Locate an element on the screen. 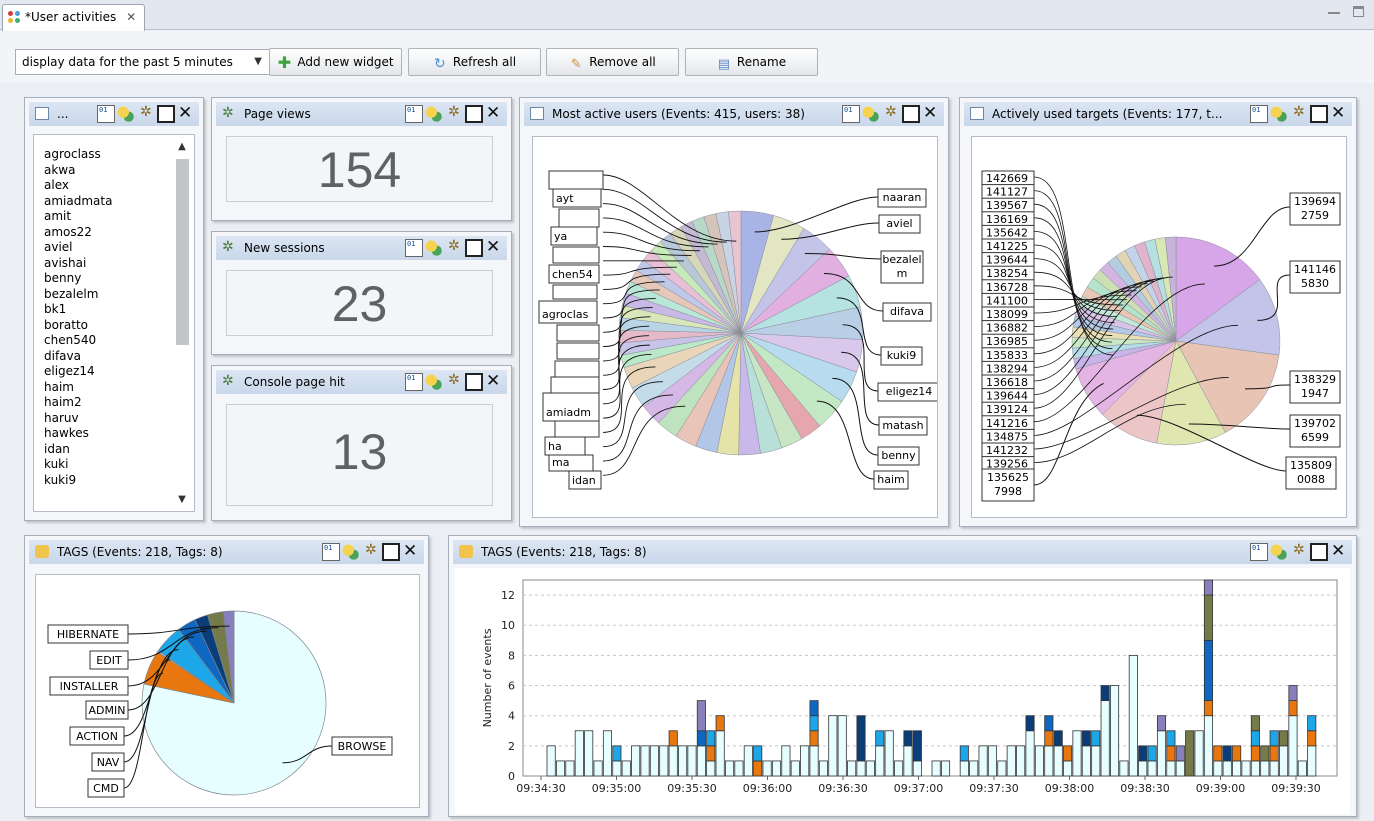  time-range-select: display data for the past 5 minutes ▼ is located at coordinates (143, 62).